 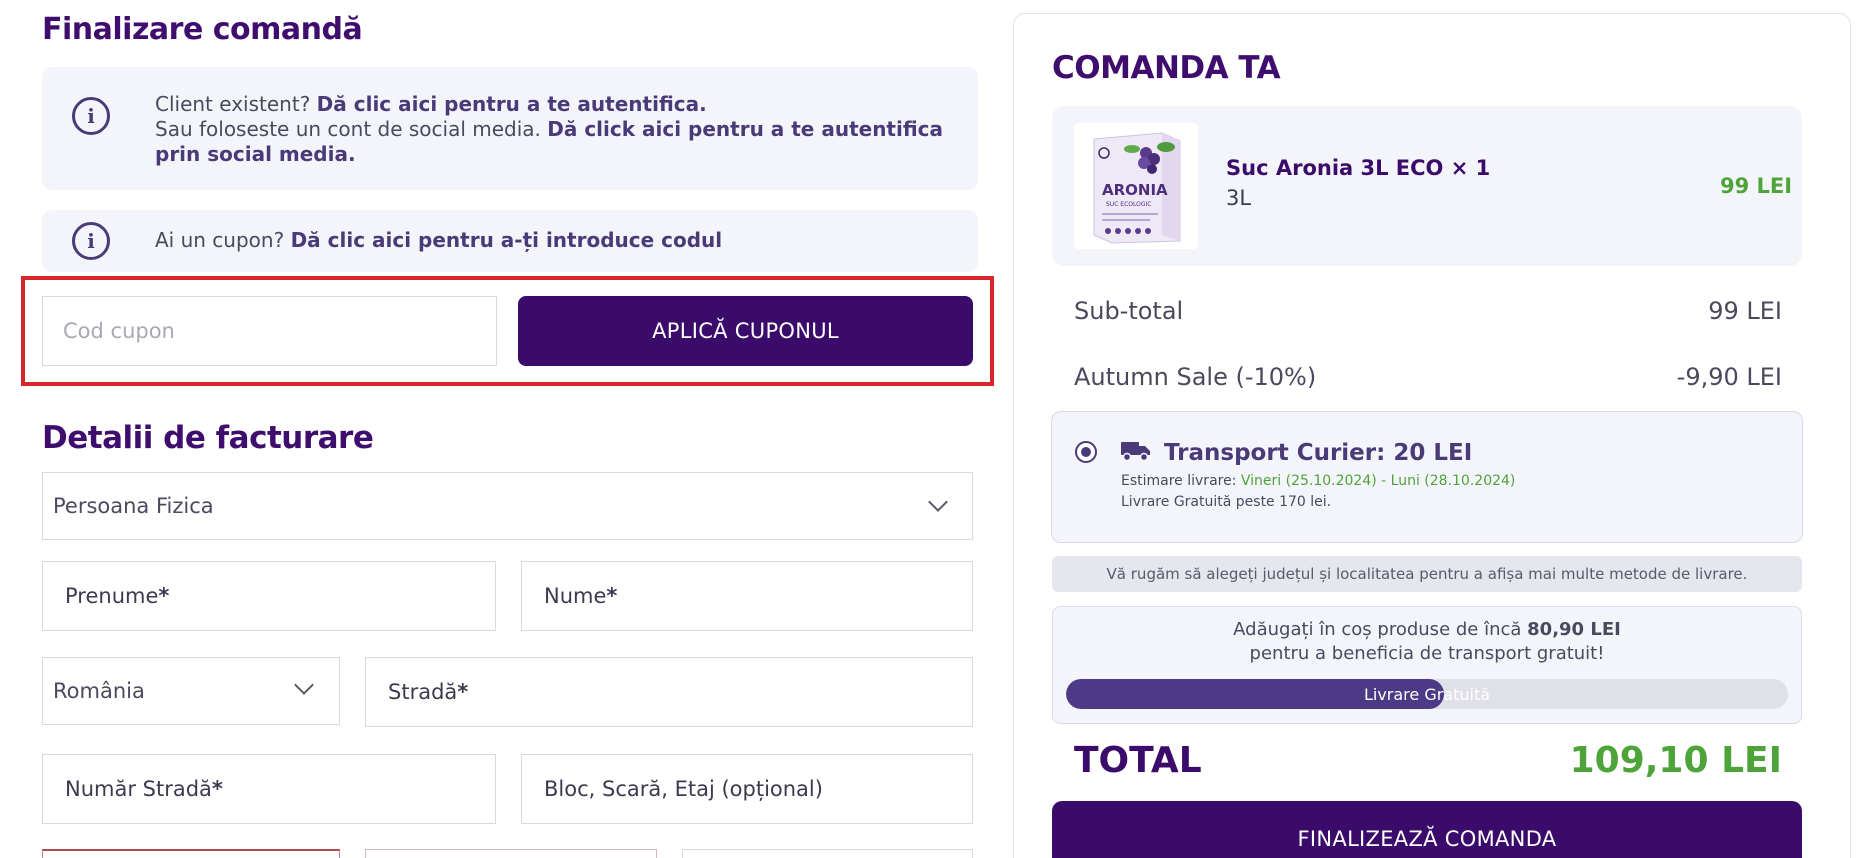 What do you see at coordinates (507, 506) in the screenshot?
I see `person-type-select: Persoana Fizica` at bounding box center [507, 506].